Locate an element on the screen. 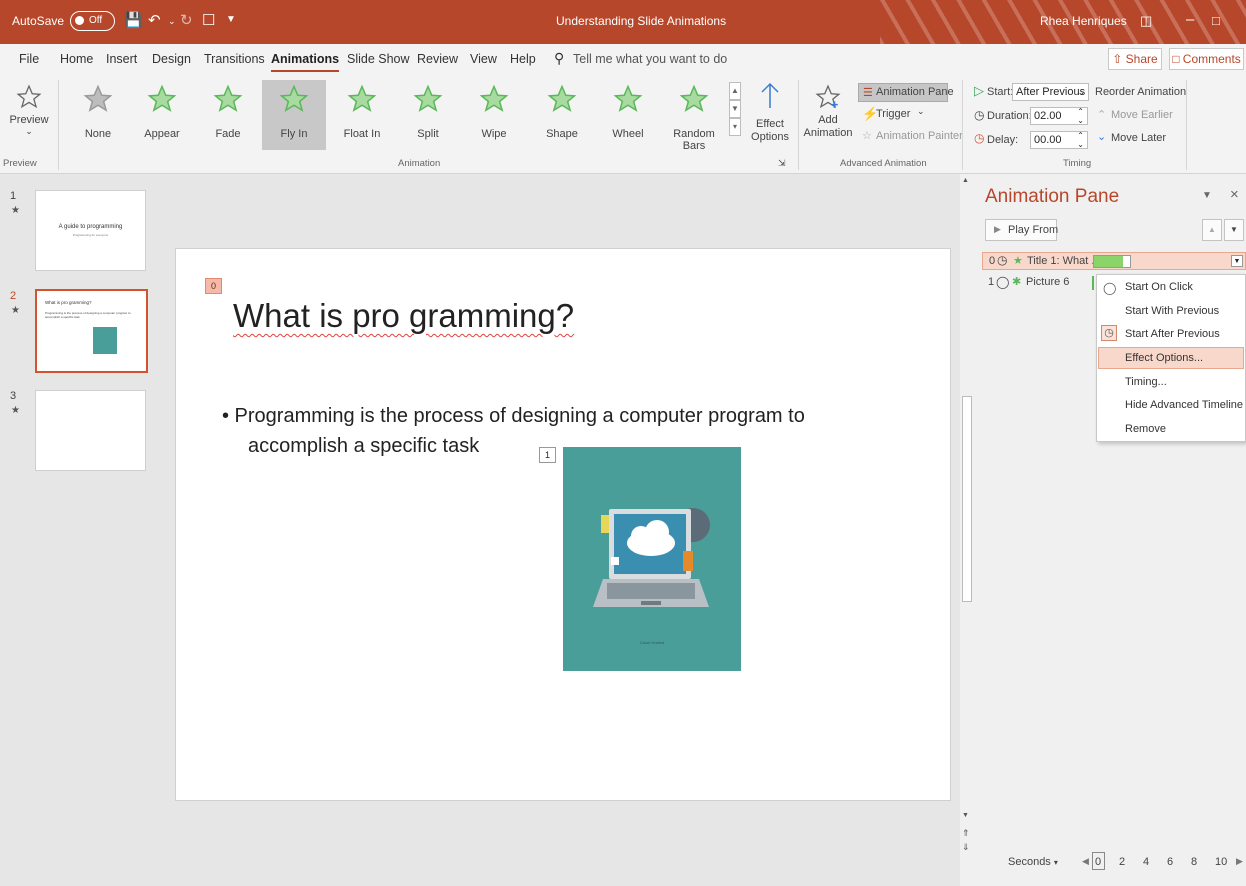  animation-none: None is located at coordinates (98, 115).